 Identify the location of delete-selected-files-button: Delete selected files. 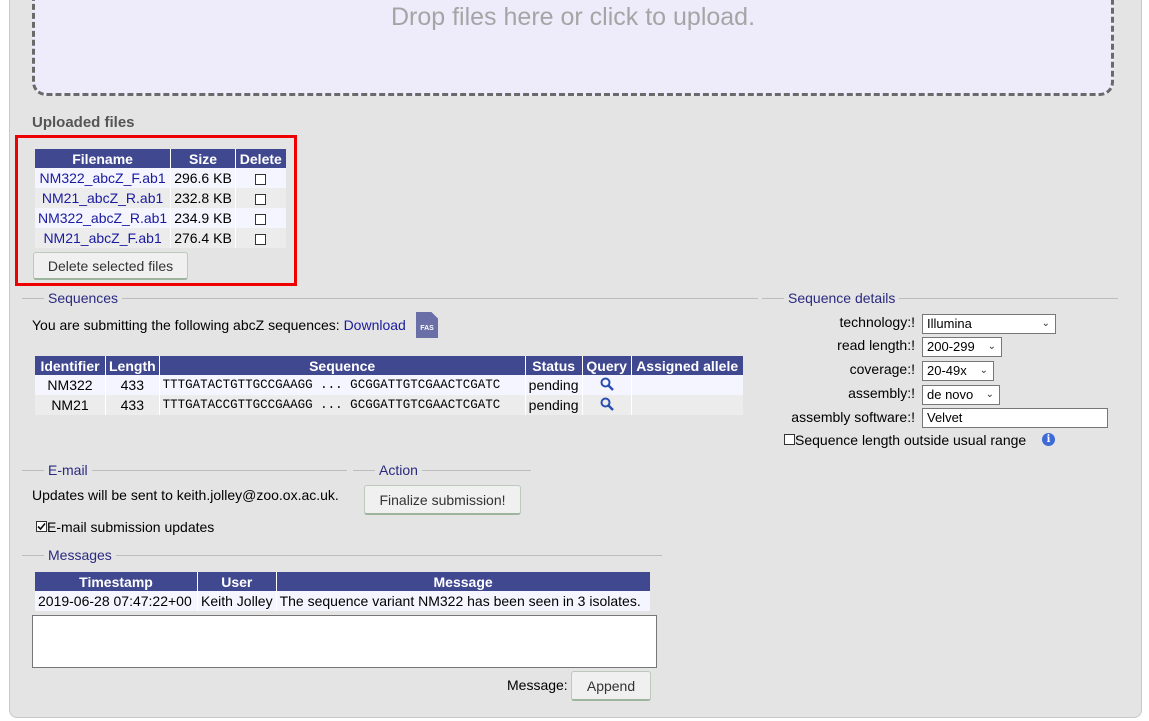
(110, 266).